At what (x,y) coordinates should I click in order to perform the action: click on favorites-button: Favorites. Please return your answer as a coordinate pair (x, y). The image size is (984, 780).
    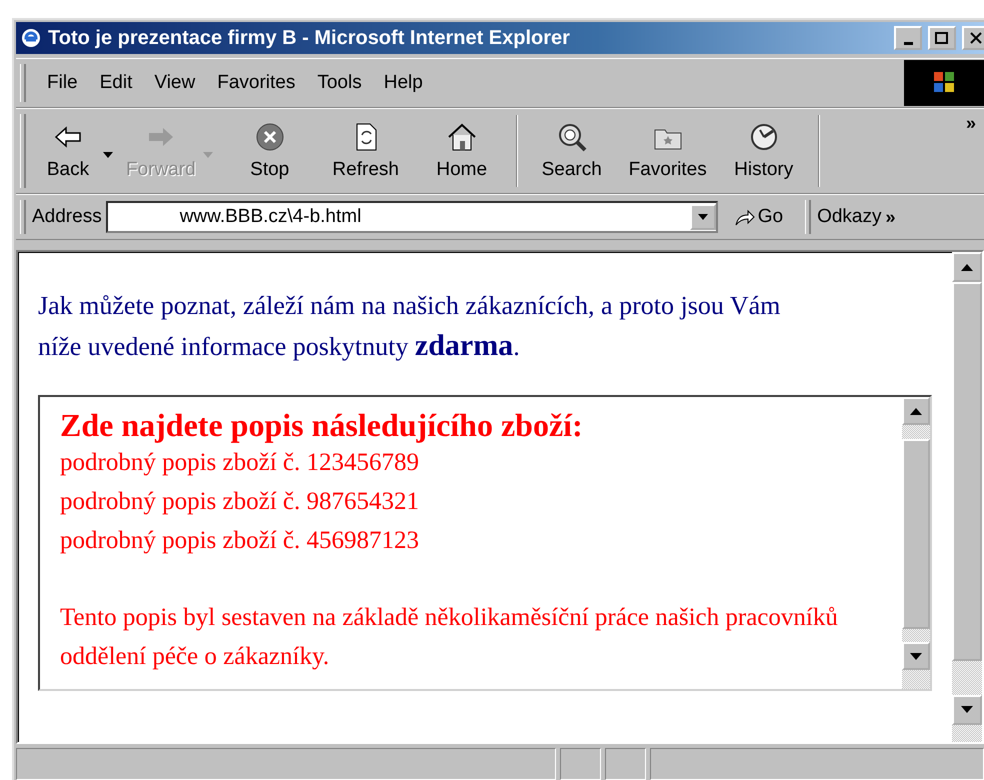
    Looking at the image, I should click on (668, 151).